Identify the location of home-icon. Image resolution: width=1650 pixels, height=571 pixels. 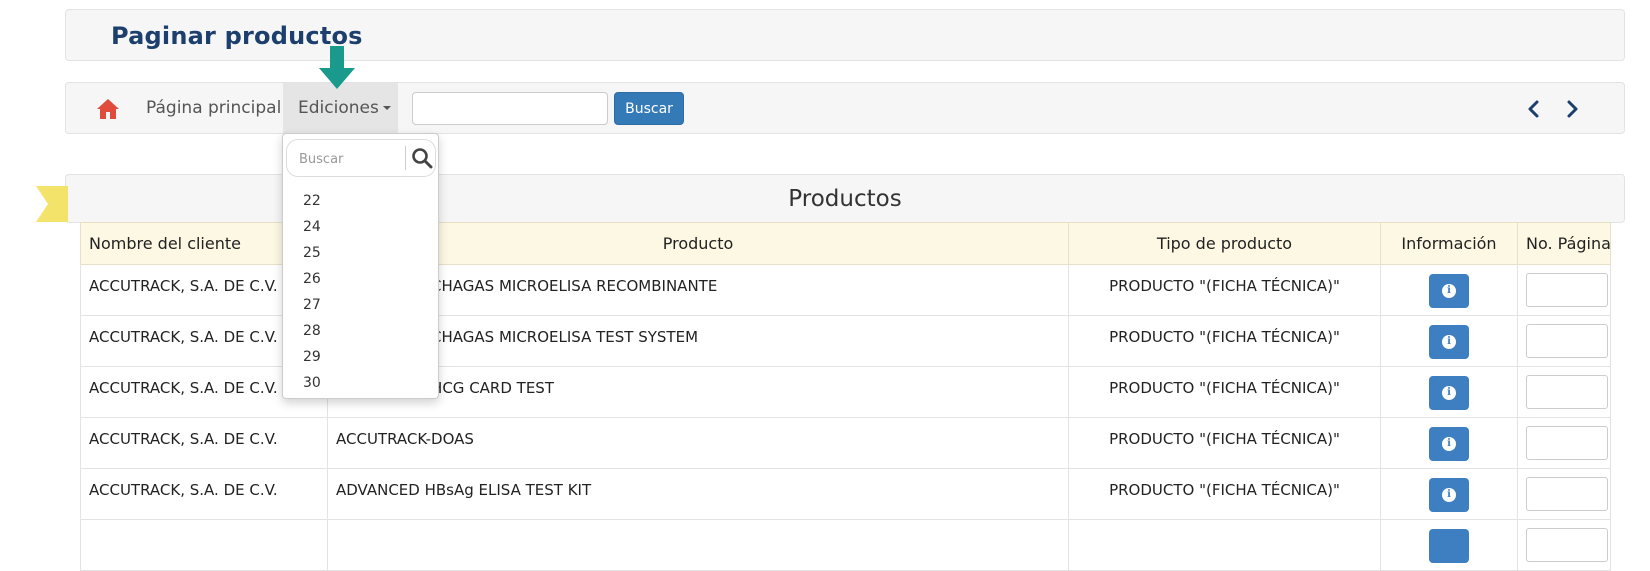
(108, 109).